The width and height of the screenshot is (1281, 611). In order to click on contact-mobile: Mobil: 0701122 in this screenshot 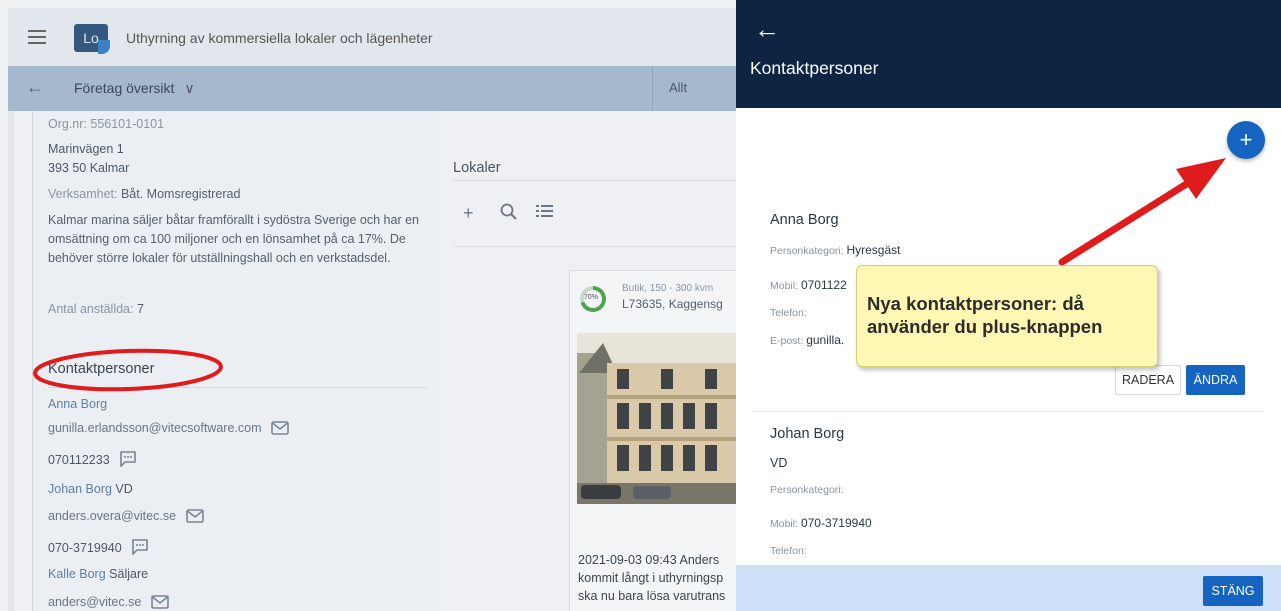, I will do `click(808, 285)`.